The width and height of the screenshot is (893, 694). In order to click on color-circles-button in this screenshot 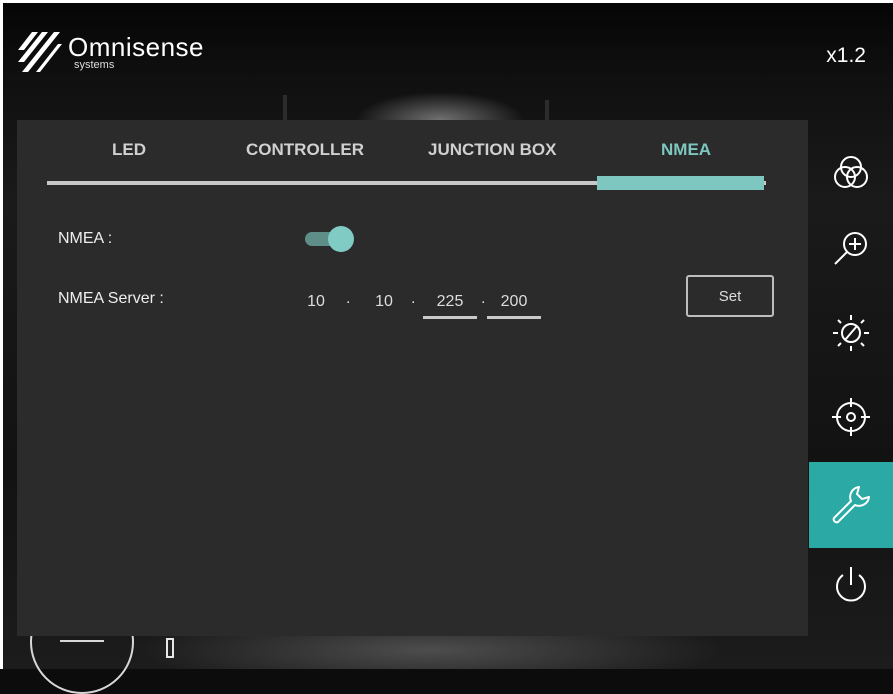, I will do `click(851, 173)`.